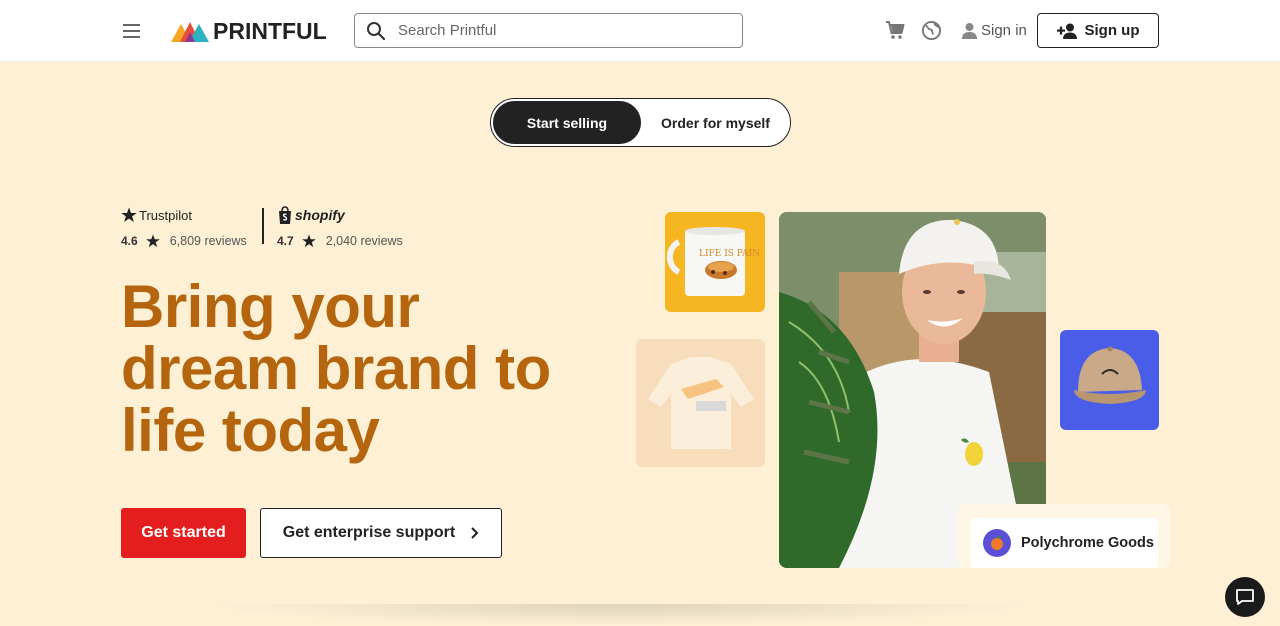 Image resolution: width=1280 pixels, height=626 pixels. Describe the element at coordinates (270, 30) in the screenshot. I see `logo-text: PRINTFUL` at that location.